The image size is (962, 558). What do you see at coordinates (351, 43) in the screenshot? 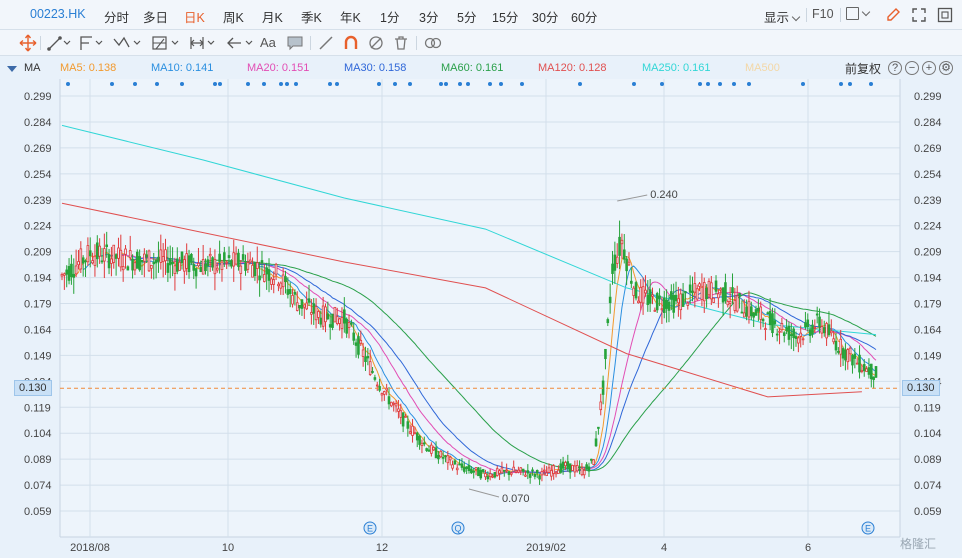
I see `magnet-icon` at bounding box center [351, 43].